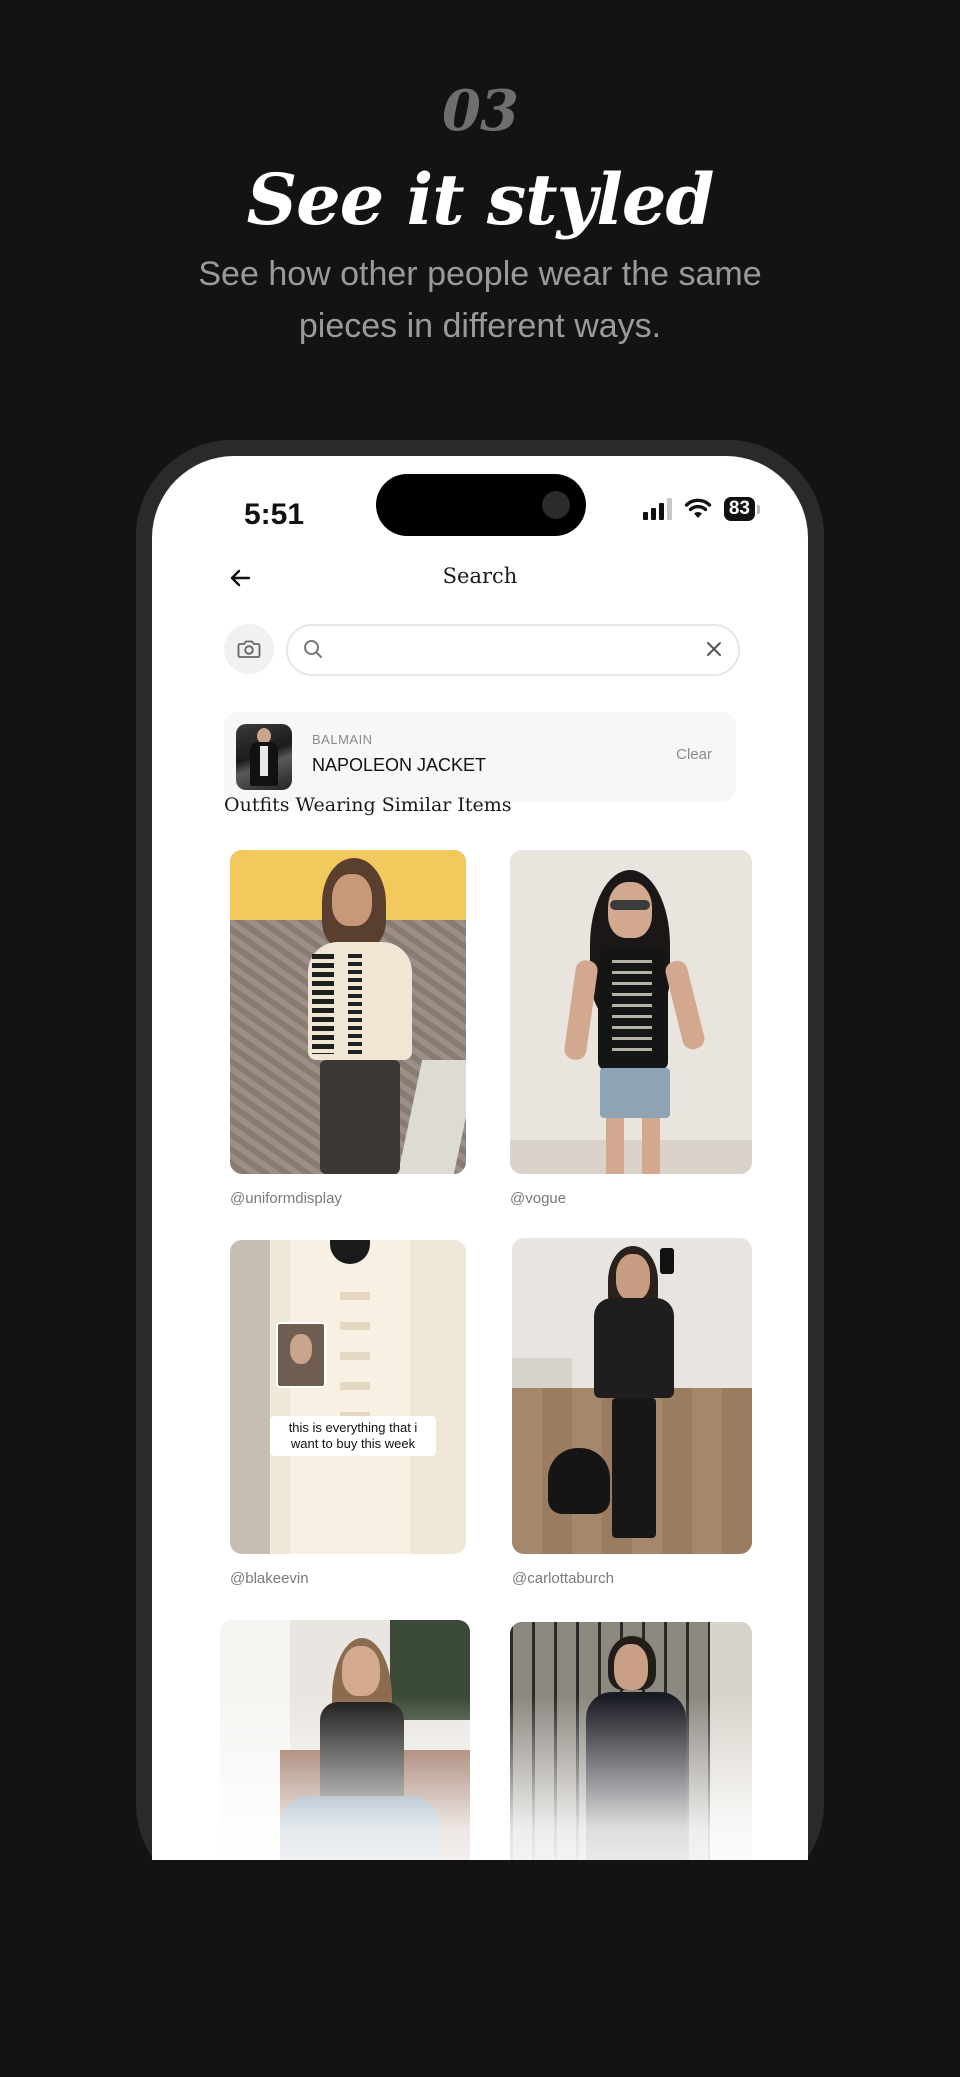 This screenshot has height=2077, width=960. What do you see at coordinates (269, 1578) in the screenshot?
I see `outfit-handle: @blakeevin` at bounding box center [269, 1578].